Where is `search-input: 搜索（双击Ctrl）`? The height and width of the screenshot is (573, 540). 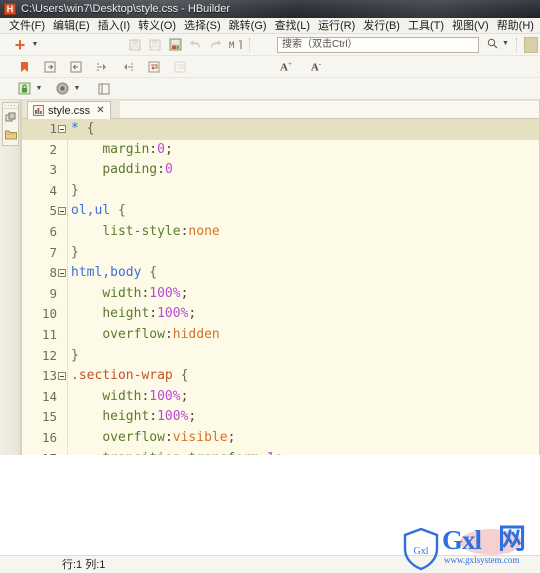 search-input: 搜索（双击Ctrl） is located at coordinates (378, 45).